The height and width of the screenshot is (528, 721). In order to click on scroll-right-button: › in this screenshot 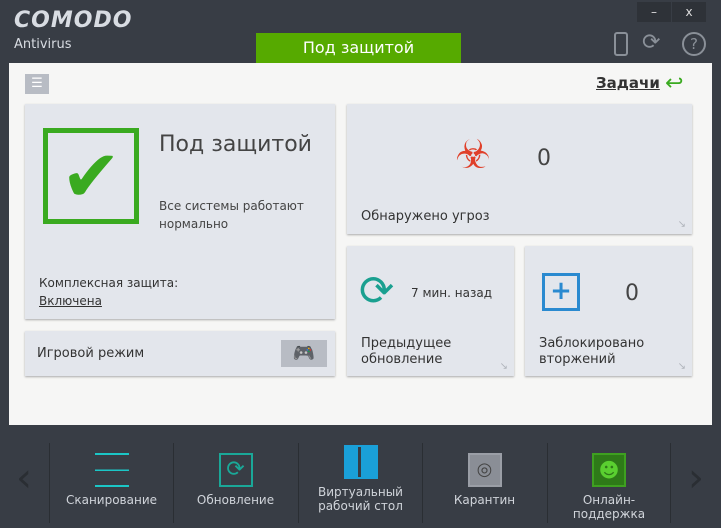, I will do `click(696, 478)`.